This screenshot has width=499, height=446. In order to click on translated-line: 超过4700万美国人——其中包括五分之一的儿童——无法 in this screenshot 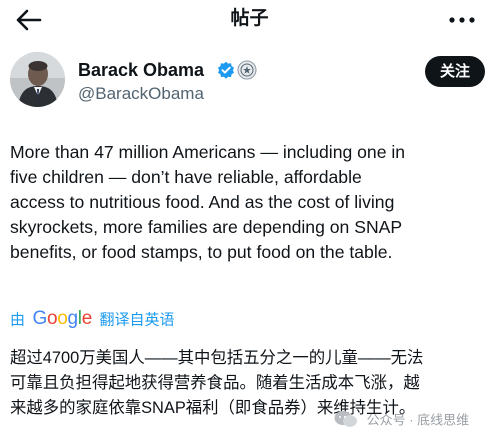, I will do `click(217, 358)`.